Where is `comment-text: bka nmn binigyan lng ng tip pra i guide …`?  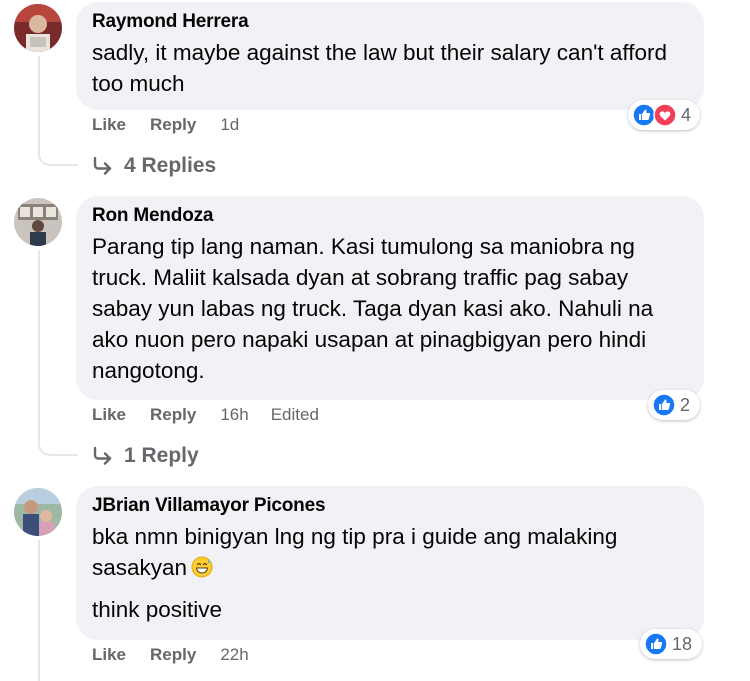
comment-text: bka nmn binigyan lng ng tip pra i guide … is located at coordinates (390, 553).